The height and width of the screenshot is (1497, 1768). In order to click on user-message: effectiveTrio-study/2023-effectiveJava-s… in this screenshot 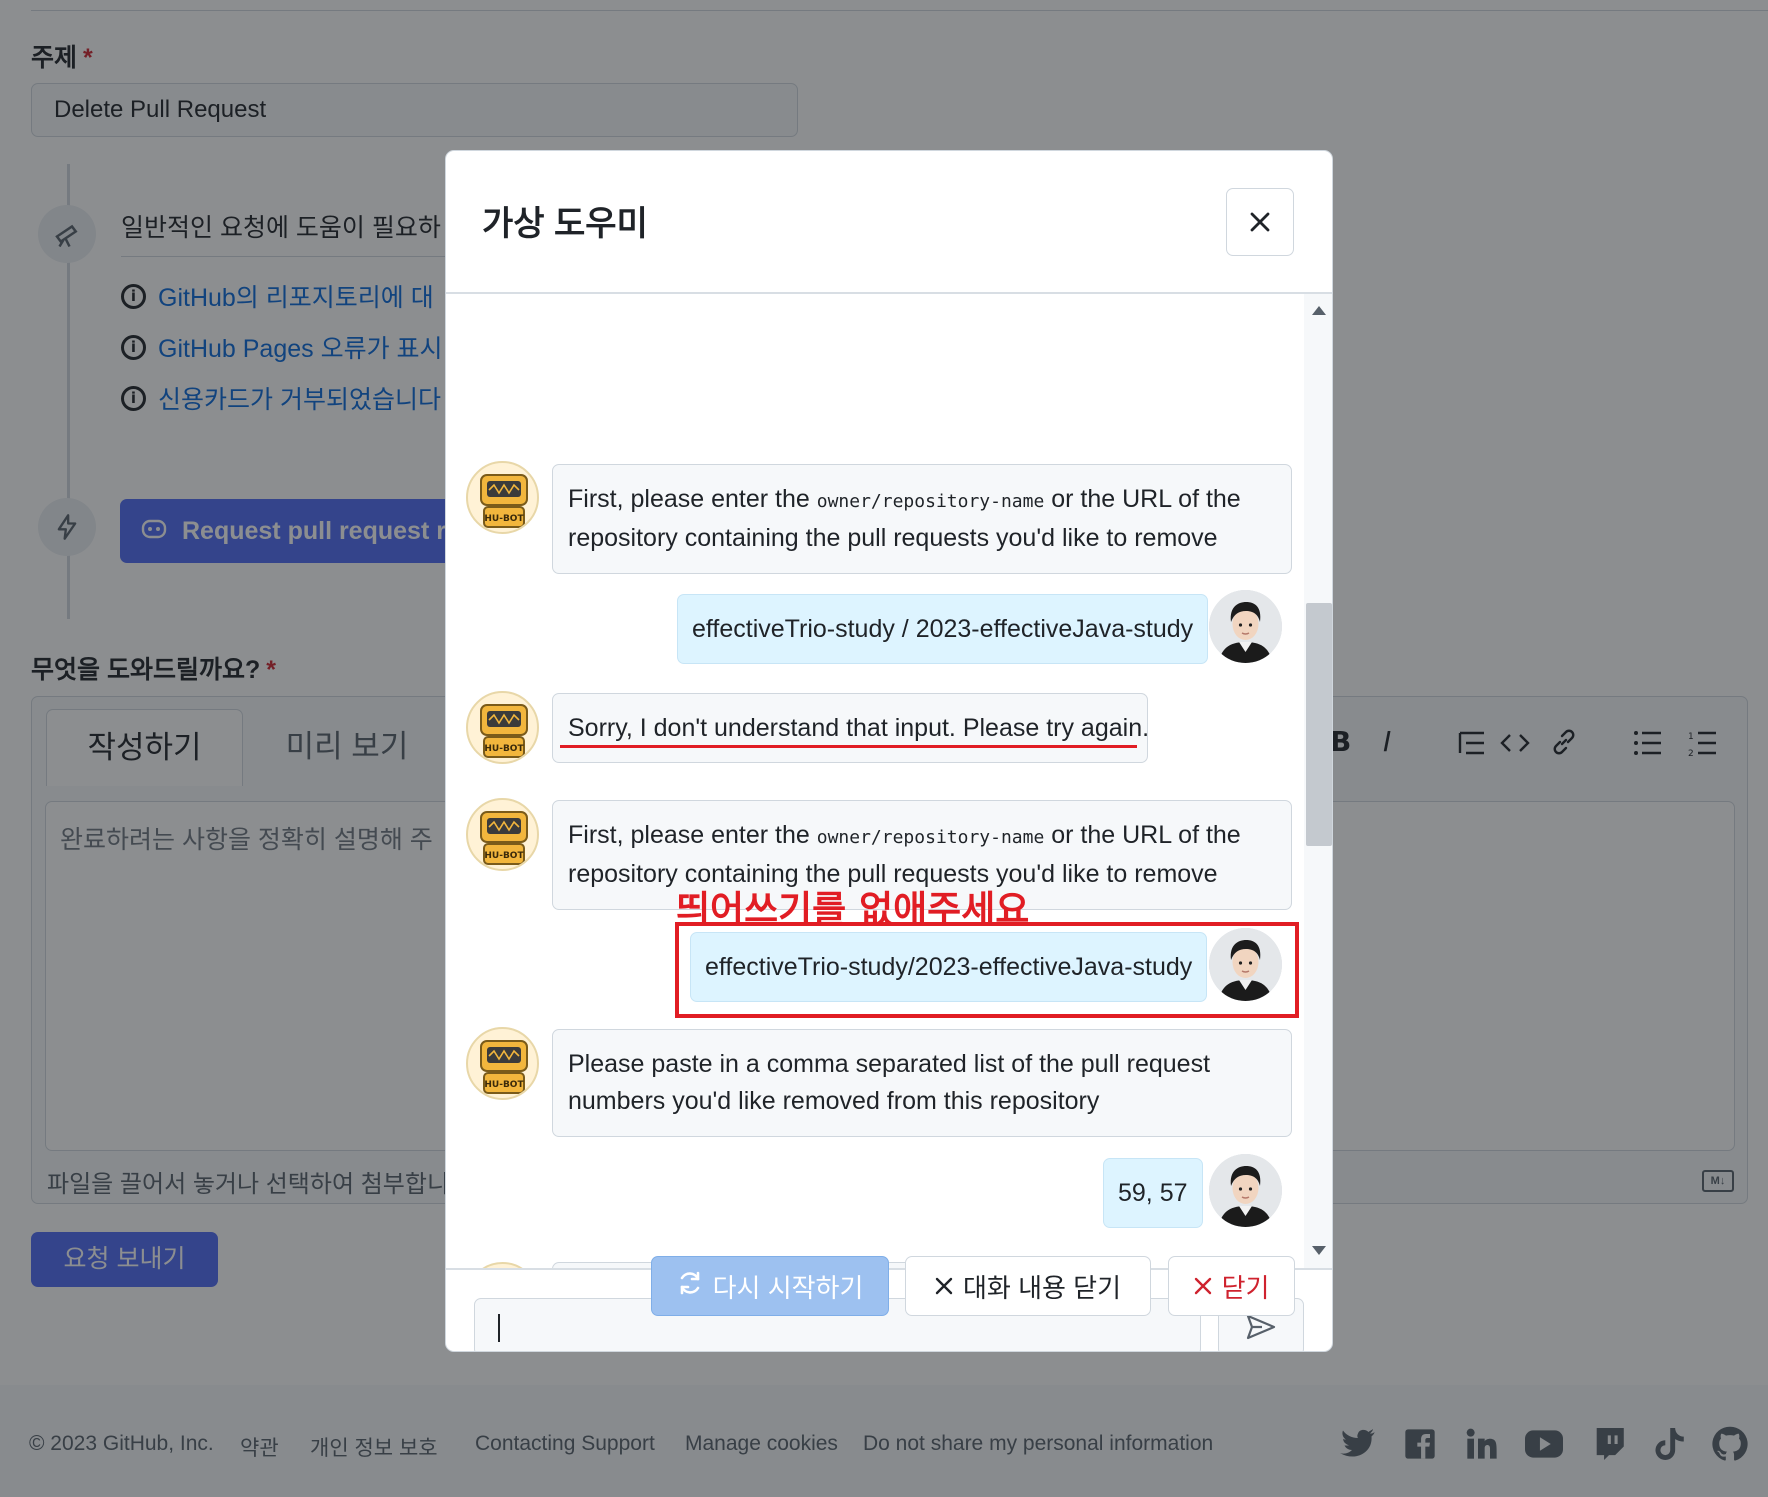, I will do `click(949, 967)`.